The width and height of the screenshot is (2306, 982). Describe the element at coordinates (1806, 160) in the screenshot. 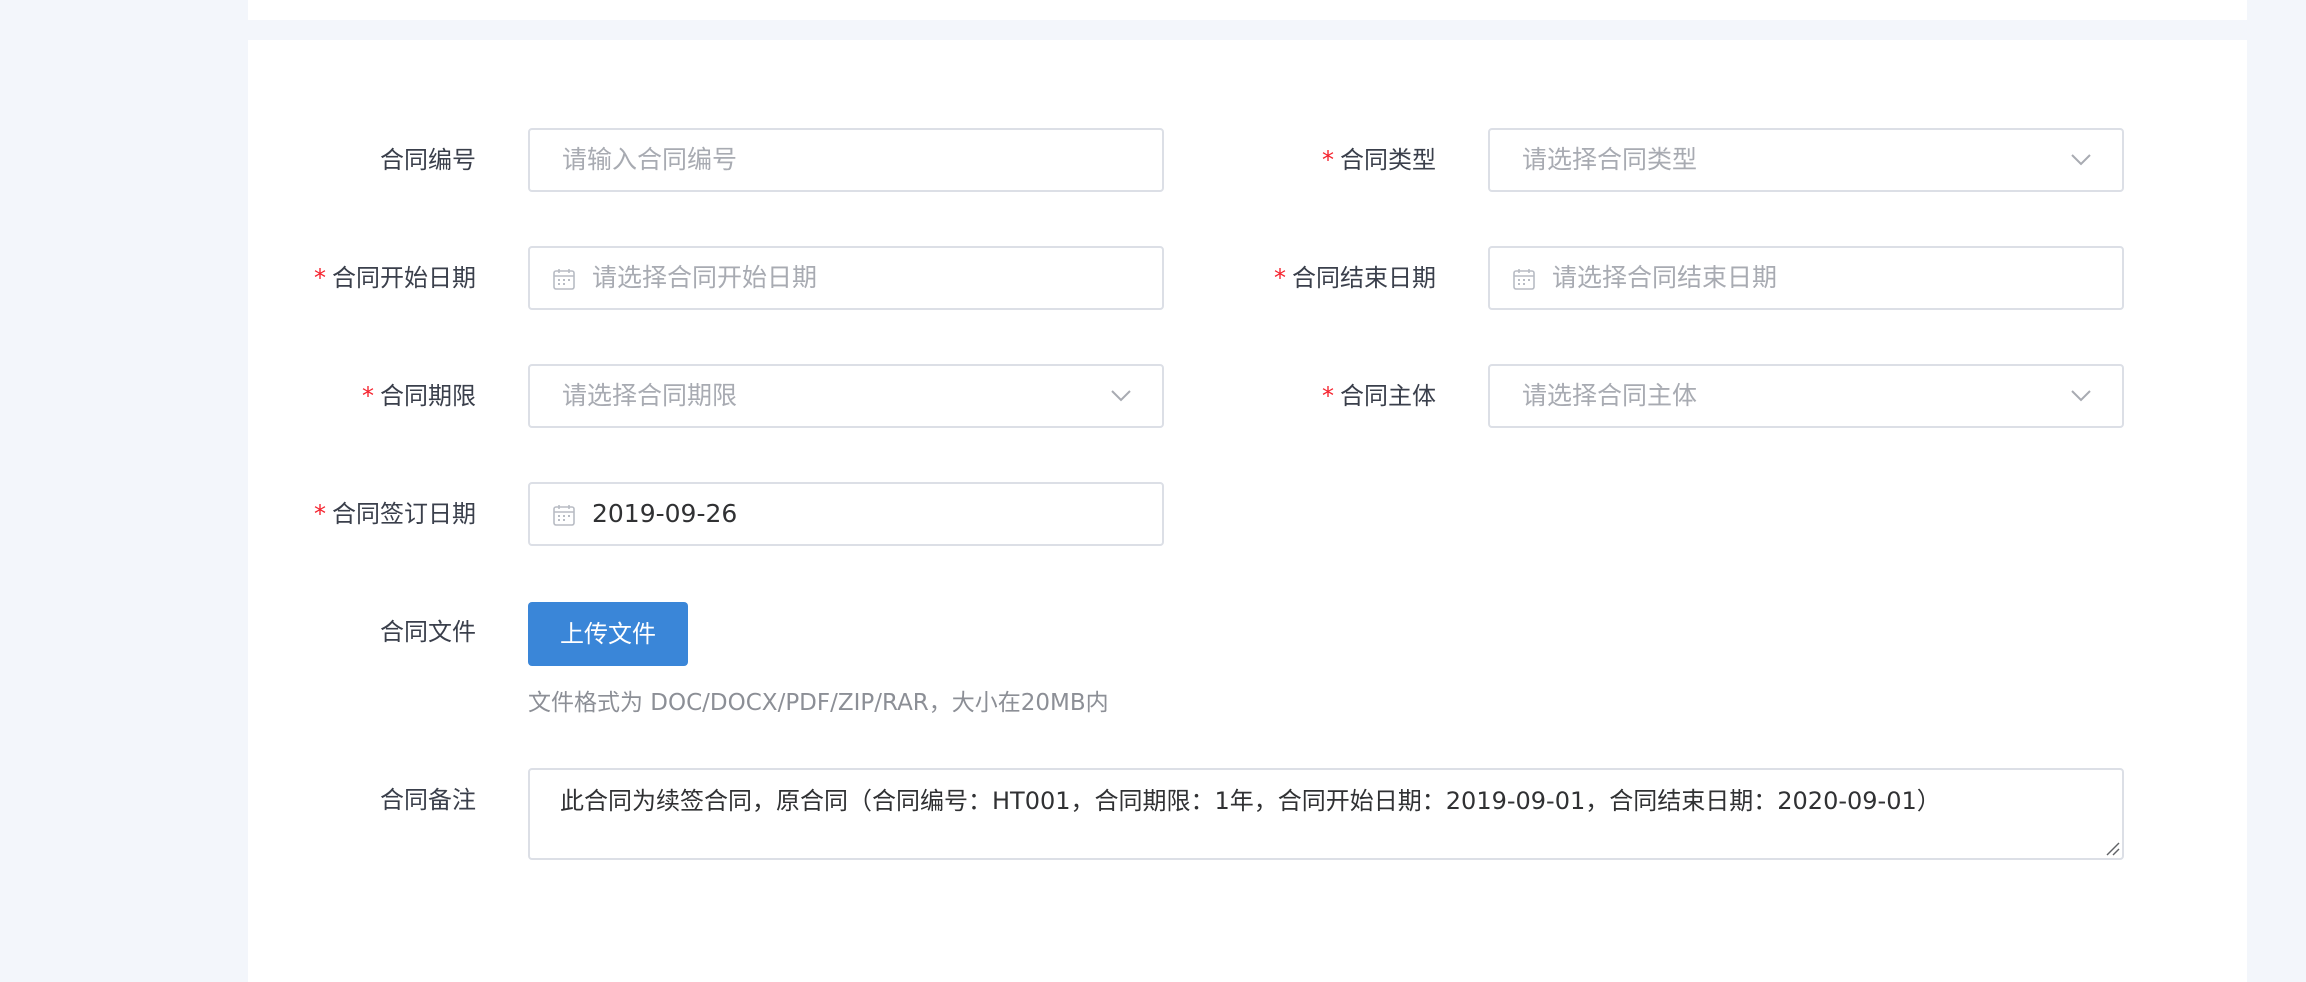

I see `contract-type-select: 请选择合同类型` at that location.